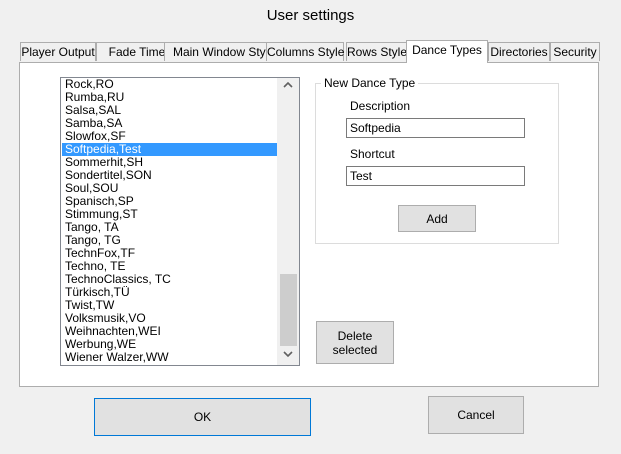  I want to click on delete-selected-button: Delete selected, so click(355, 342).